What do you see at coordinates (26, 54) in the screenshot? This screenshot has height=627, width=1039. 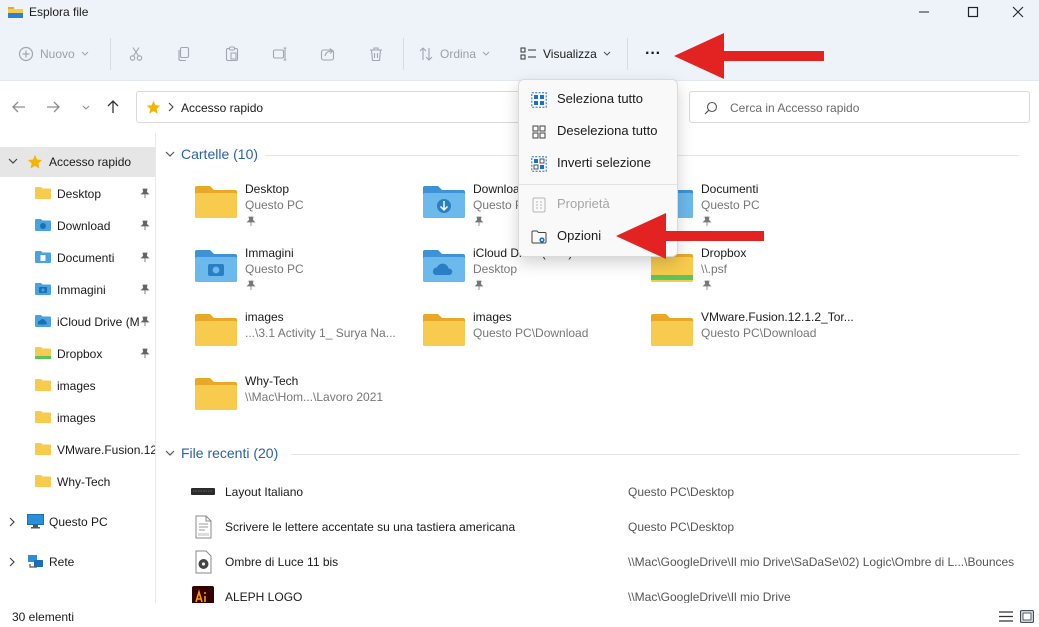 I see `add-circle-icon` at bounding box center [26, 54].